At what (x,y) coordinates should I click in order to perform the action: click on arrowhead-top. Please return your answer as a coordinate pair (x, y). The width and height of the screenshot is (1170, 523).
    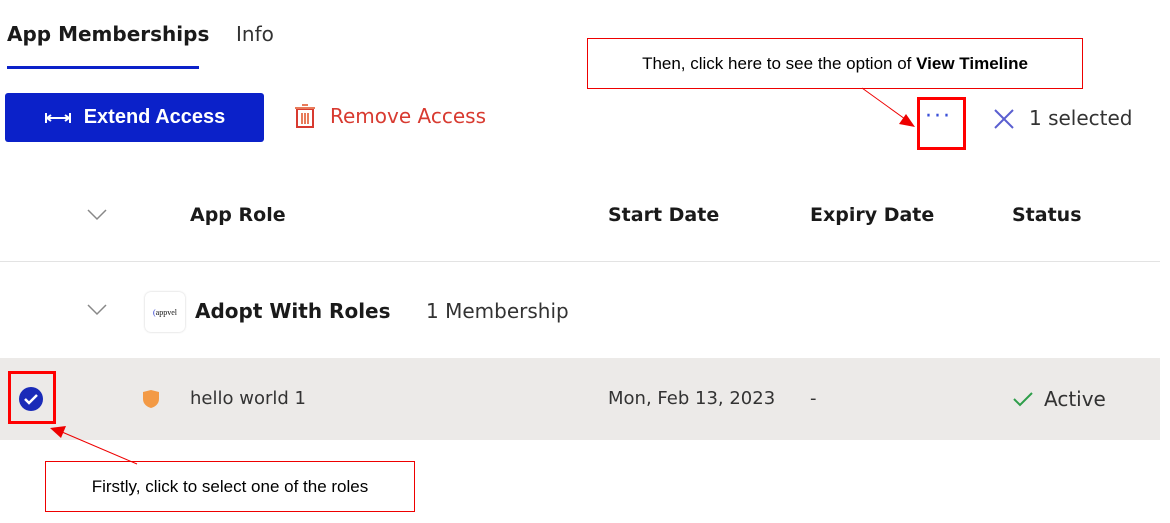
    Looking at the image, I should click on (907, 120).